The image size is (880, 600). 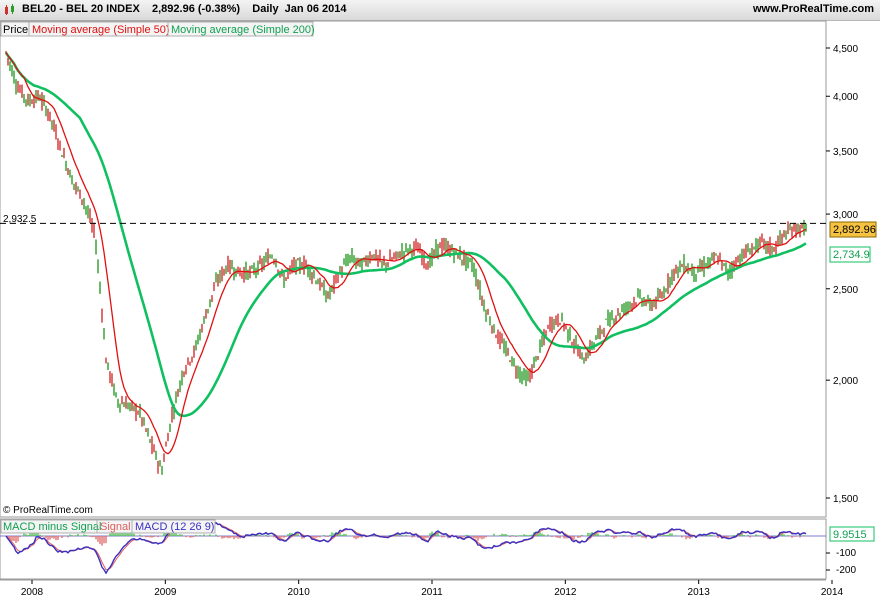 I want to click on legend-ma50: Moving average (Simple 50), so click(x=101, y=30).